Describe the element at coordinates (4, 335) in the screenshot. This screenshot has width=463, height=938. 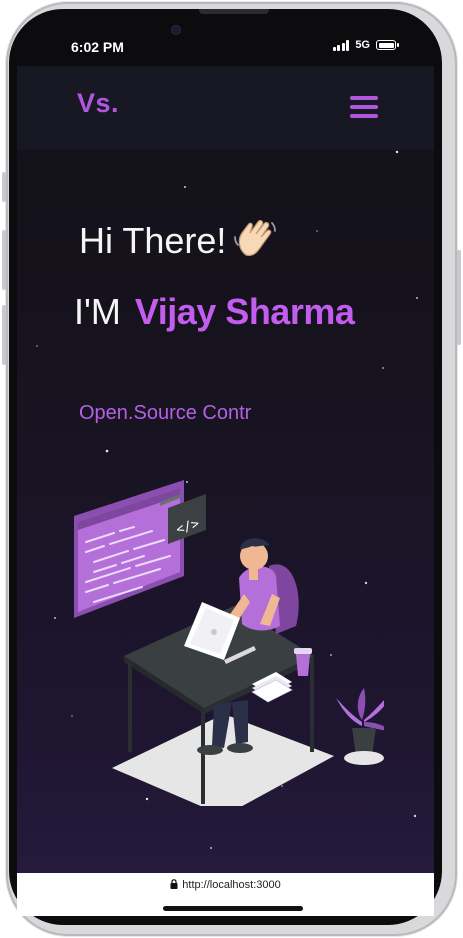
I see `volume-down-button` at that location.